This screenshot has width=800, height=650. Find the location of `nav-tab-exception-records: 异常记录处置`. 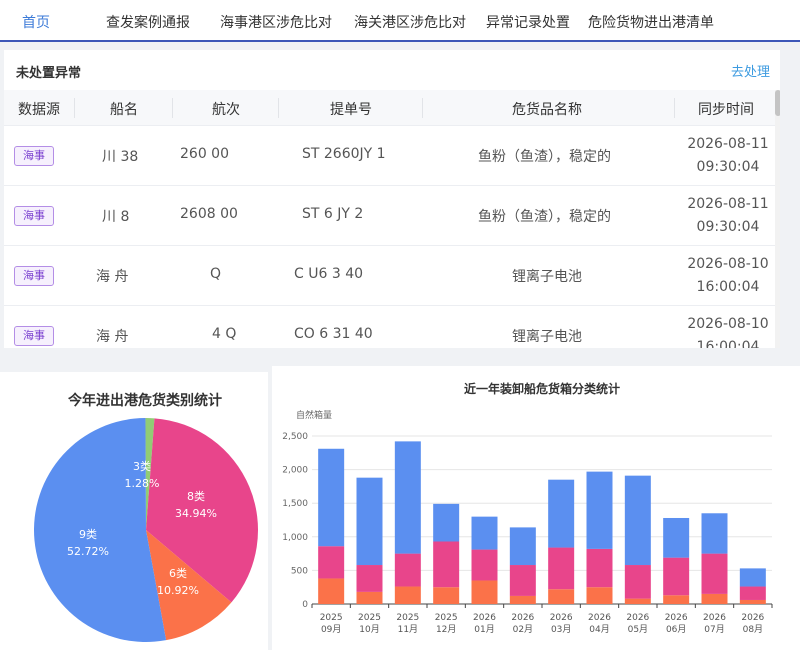

nav-tab-exception-records: 异常记录处置 is located at coordinates (528, 22).